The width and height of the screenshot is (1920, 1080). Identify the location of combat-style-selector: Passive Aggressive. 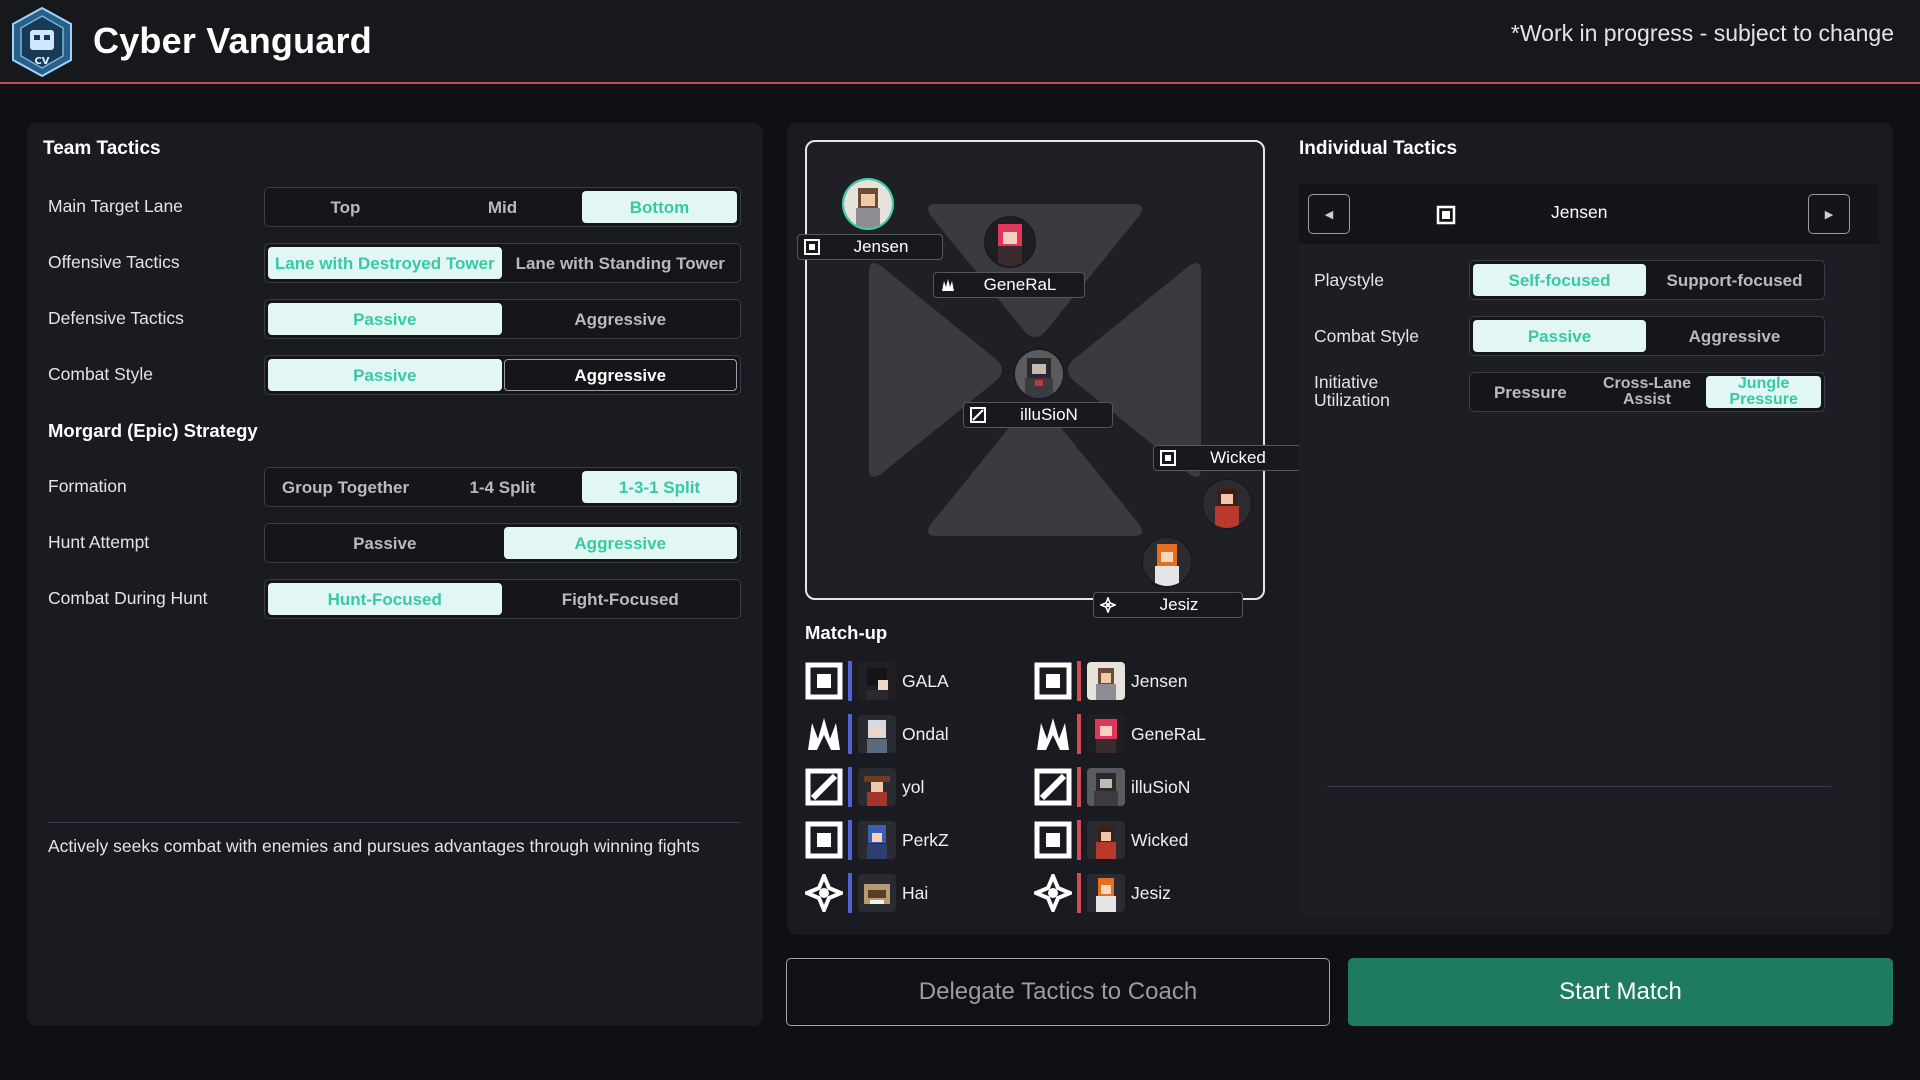
(502, 375).